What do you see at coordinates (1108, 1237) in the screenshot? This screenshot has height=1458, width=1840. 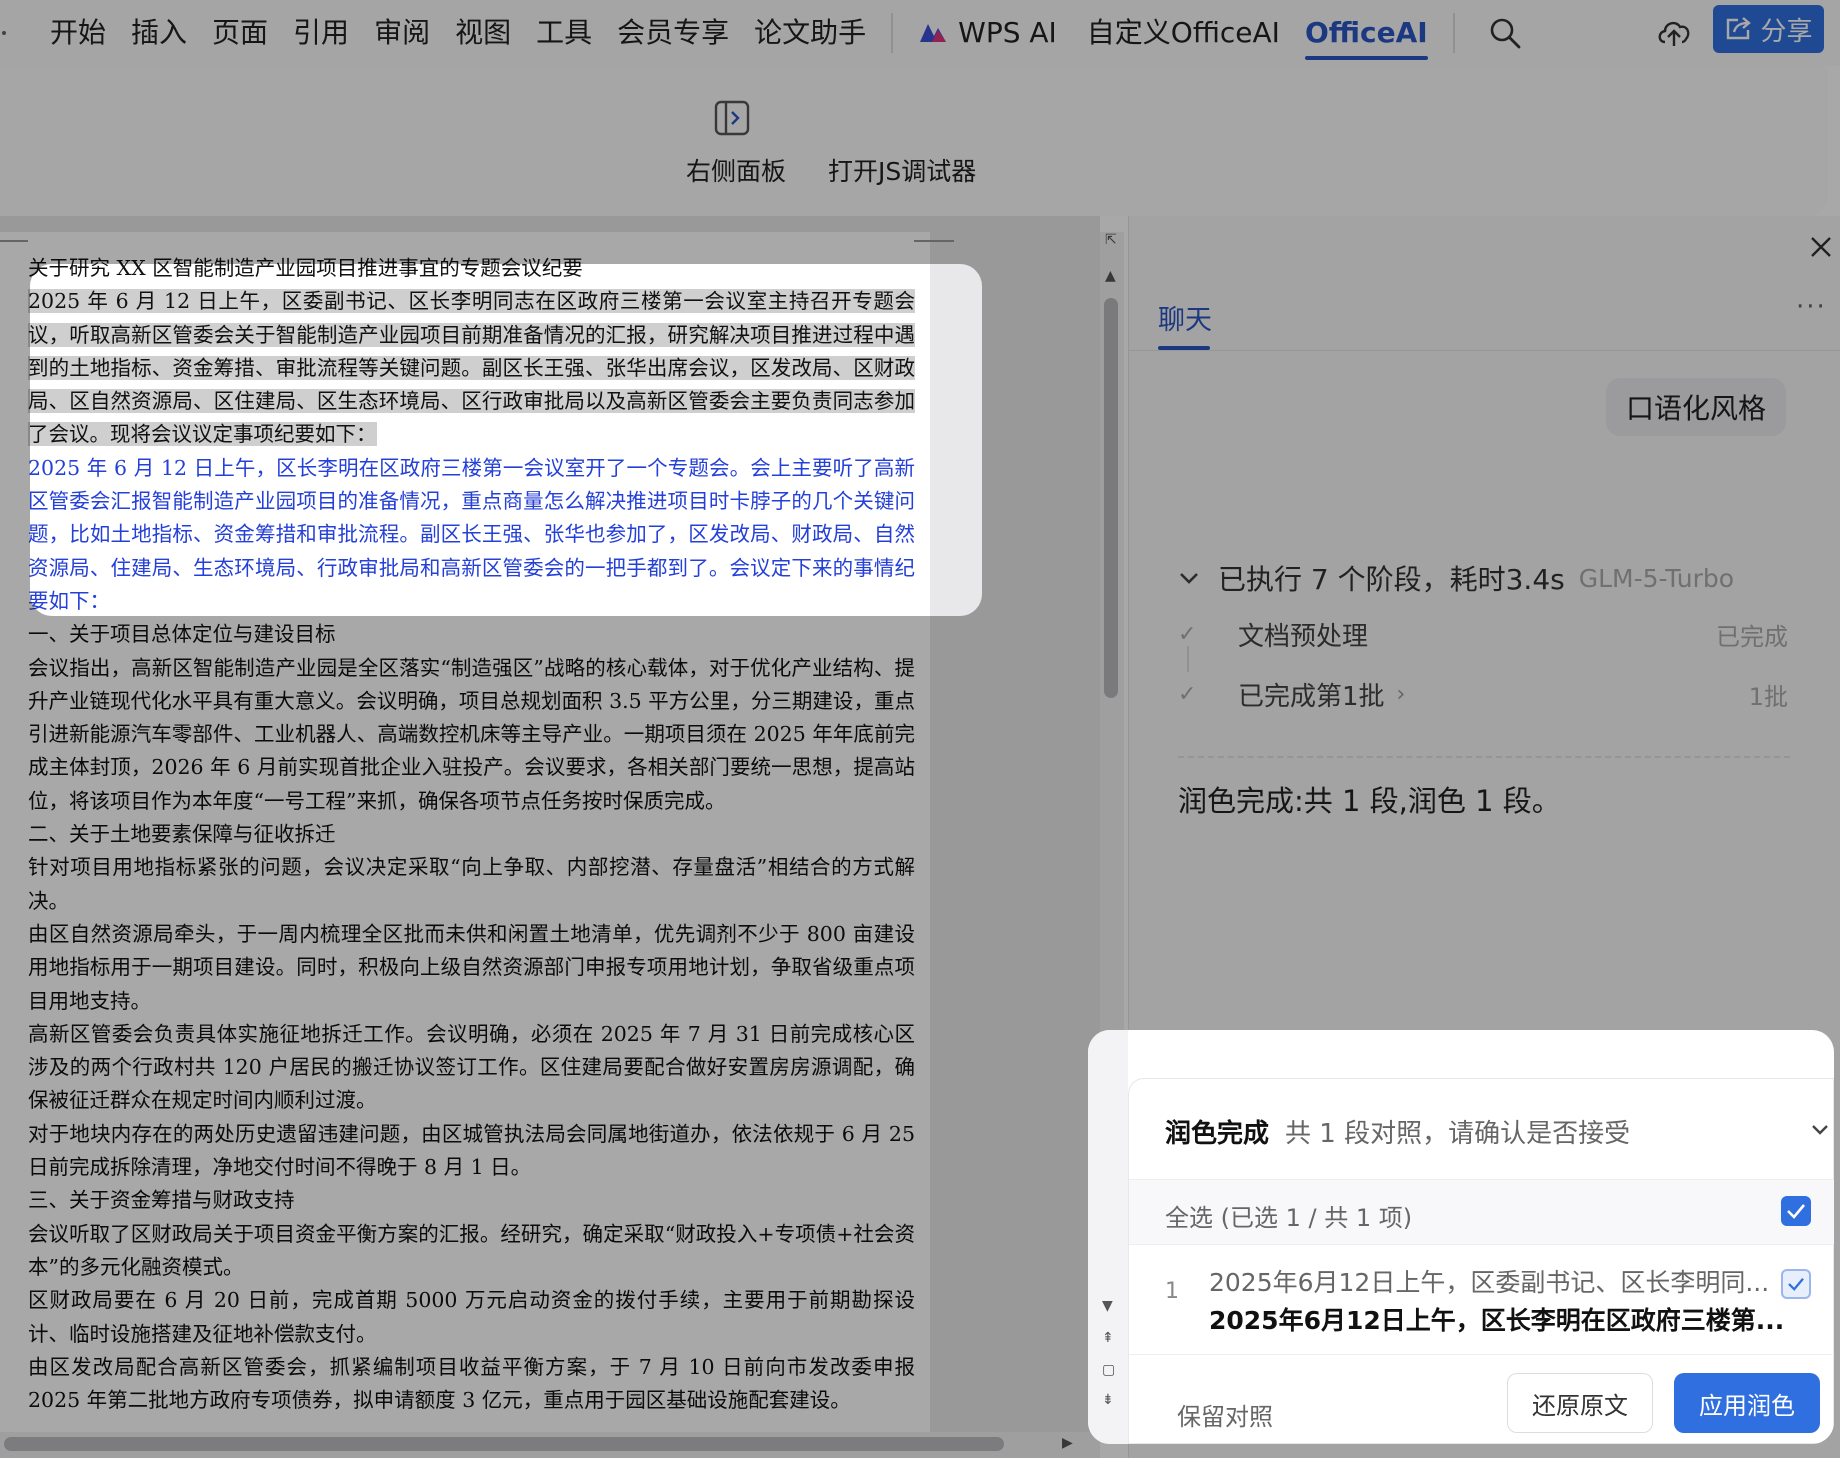 I see `mini-scroll-controls: ▼ ⇞ ▢ ⇟` at bounding box center [1108, 1237].